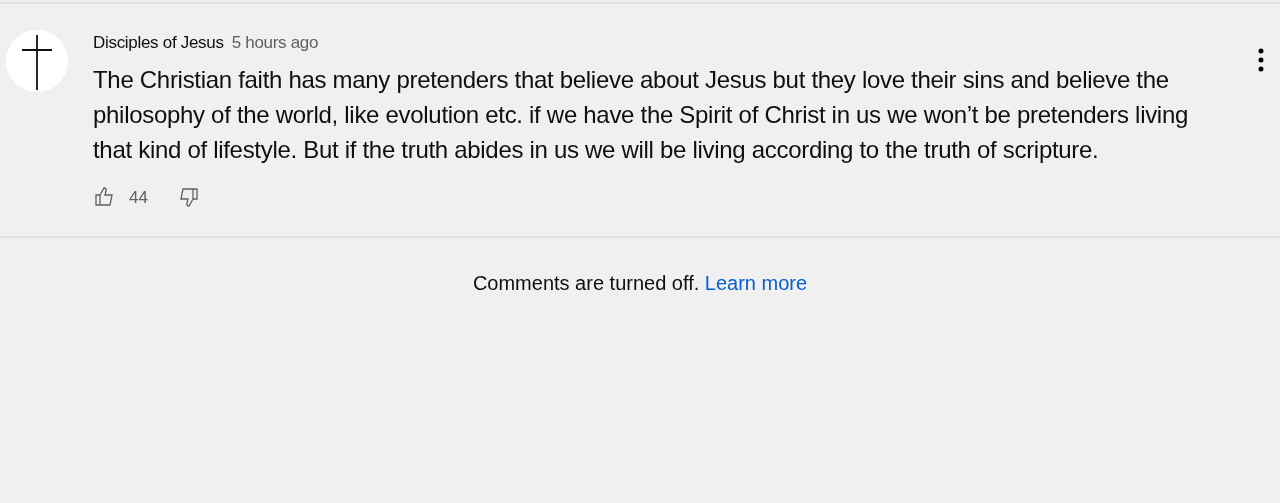  I want to click on comments-off-notice: Comments are turned off., so click(586, 283).